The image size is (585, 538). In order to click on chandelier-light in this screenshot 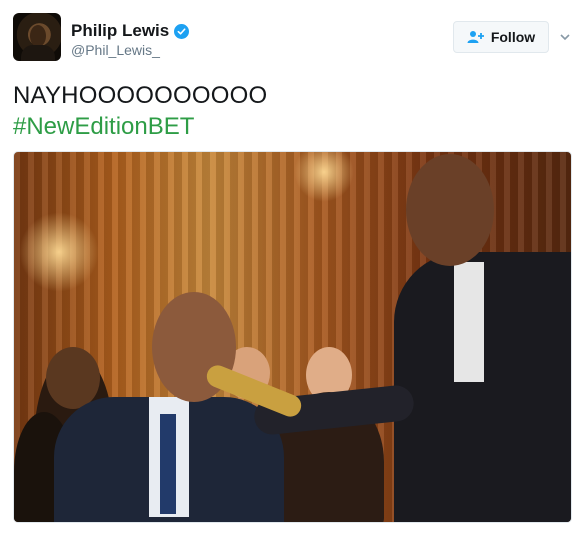, I will do `click(59, 252)`.